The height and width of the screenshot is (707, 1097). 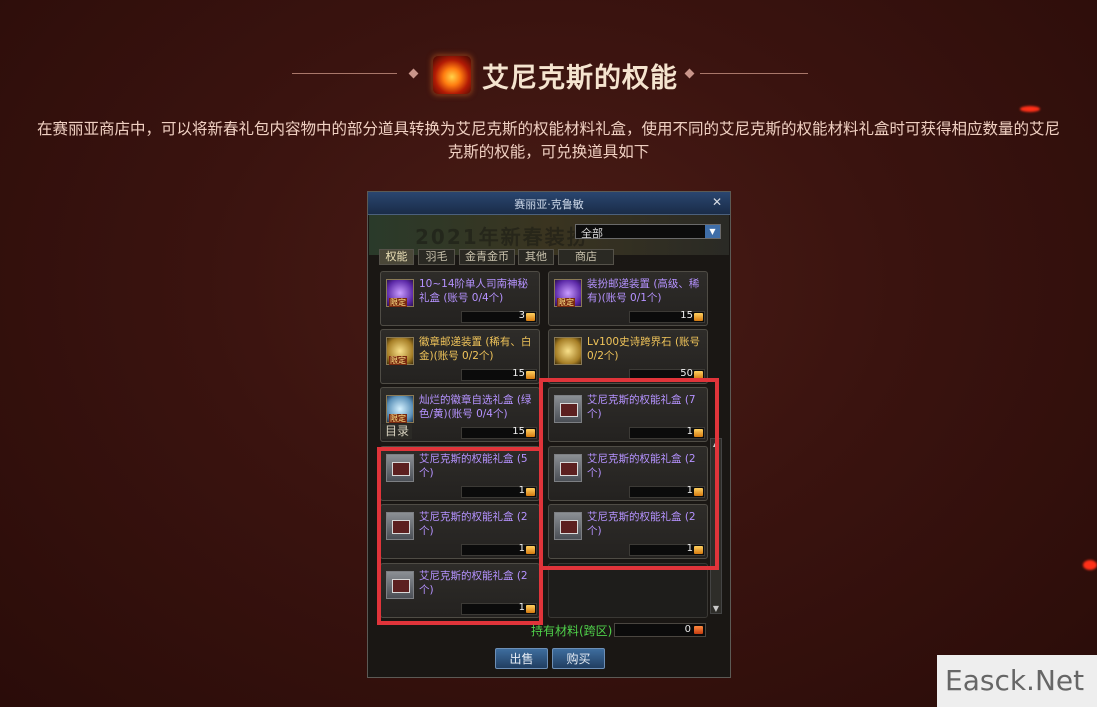 What do you see at coordinates (717, 202) in the screenshot?
I see `close-icon: ✕` at bounding box center [717, 202].